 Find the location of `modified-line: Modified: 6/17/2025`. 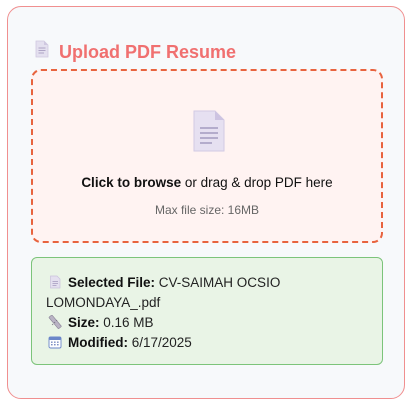

modified-line: Modified: 6/17/2025 is located at coordinates (120, 343).